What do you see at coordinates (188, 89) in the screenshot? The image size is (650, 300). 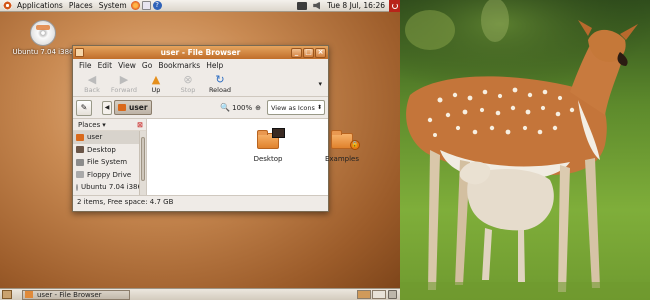 I see `stop-label: Stop` at bounding box center [188, 89].